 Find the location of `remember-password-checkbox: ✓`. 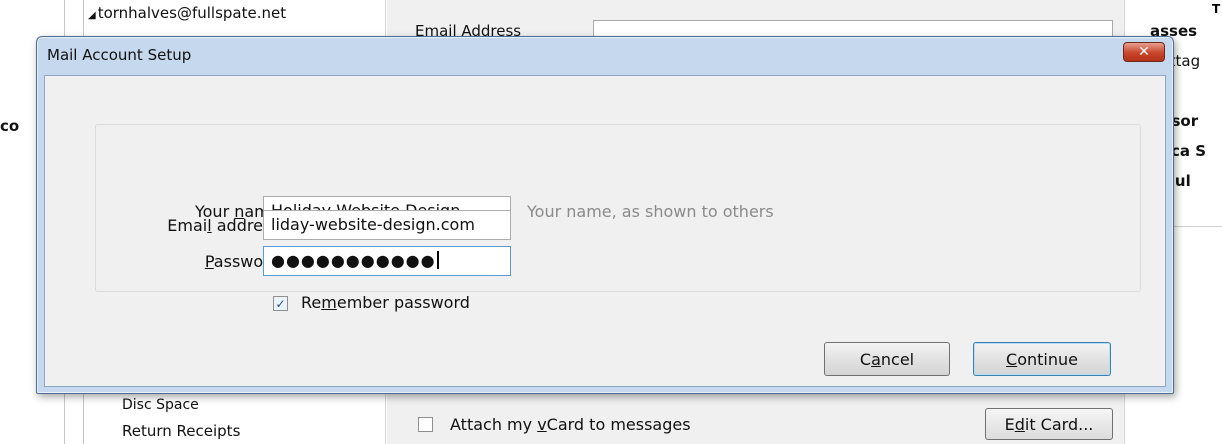

remember-password-checkbox: ✓ is located at coordinates (280, 303).